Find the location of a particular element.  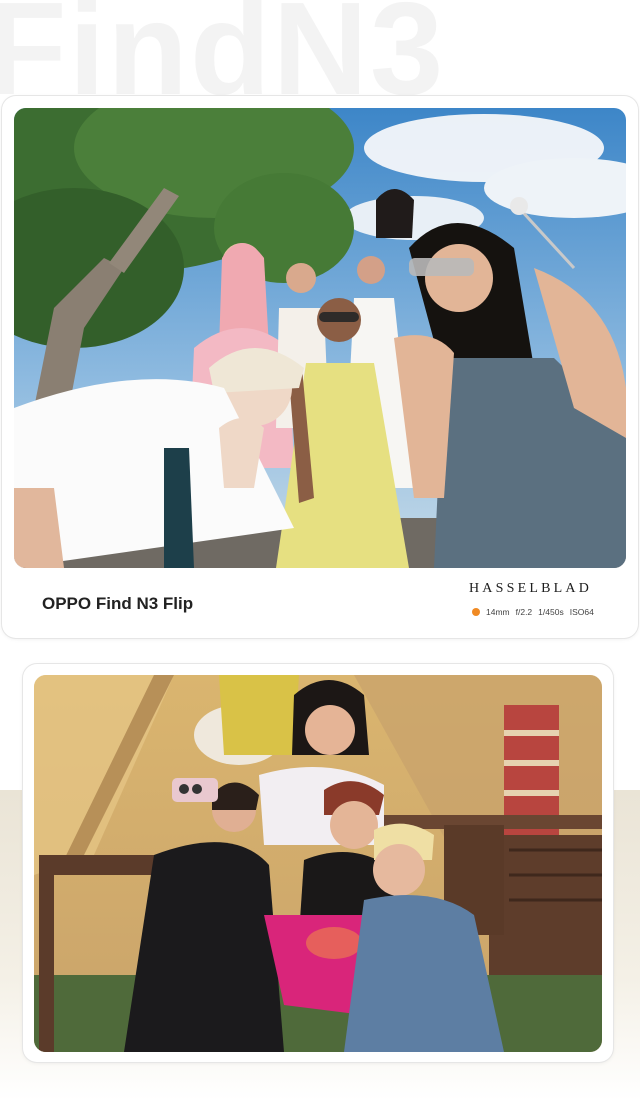

exif-shutter: 1/450s is located at coordinates (551, 612).